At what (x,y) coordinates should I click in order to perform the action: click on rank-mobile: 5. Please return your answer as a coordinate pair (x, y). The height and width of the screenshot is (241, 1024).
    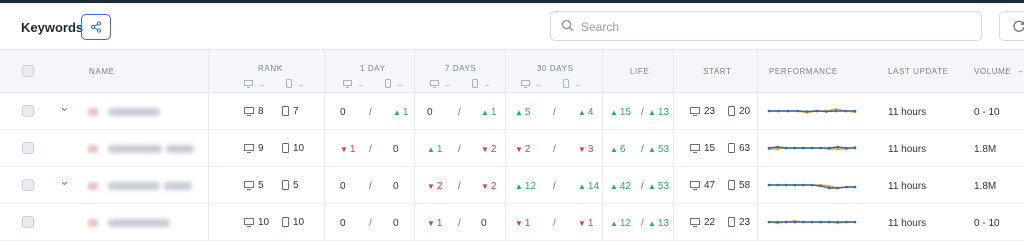
    Looking at the image, I should click on (290, 185).